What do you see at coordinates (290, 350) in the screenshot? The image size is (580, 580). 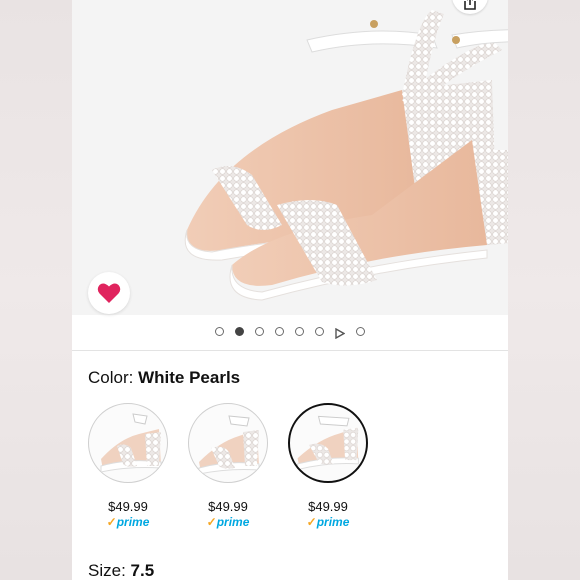 I see `section-divider` at bounding box center [290, 350].